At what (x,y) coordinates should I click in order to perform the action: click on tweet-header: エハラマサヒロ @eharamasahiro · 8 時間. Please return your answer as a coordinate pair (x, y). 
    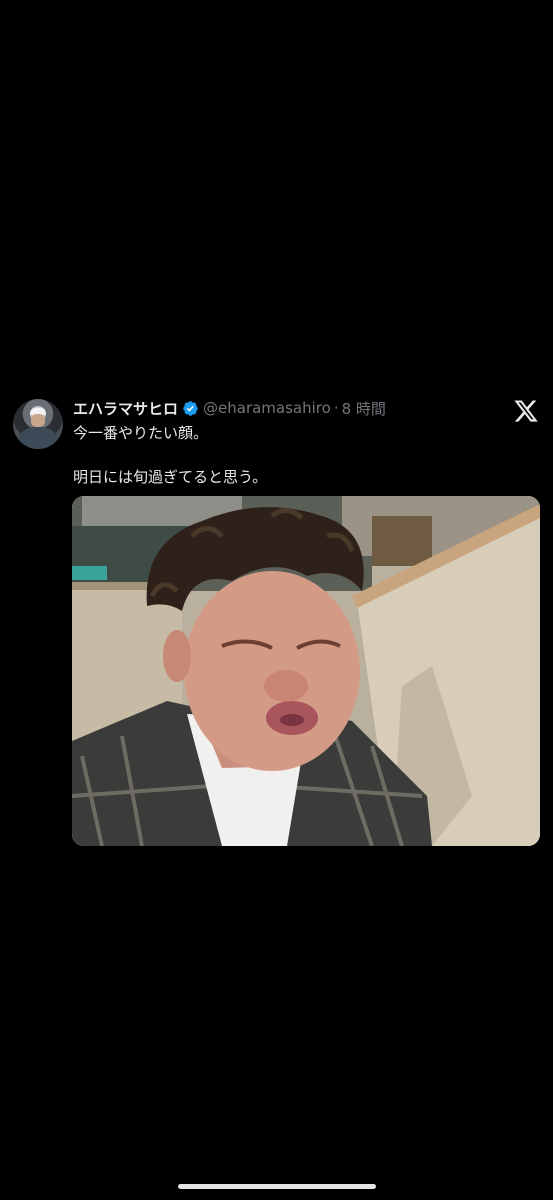
    Looking at the image, I should click on (229, 408).